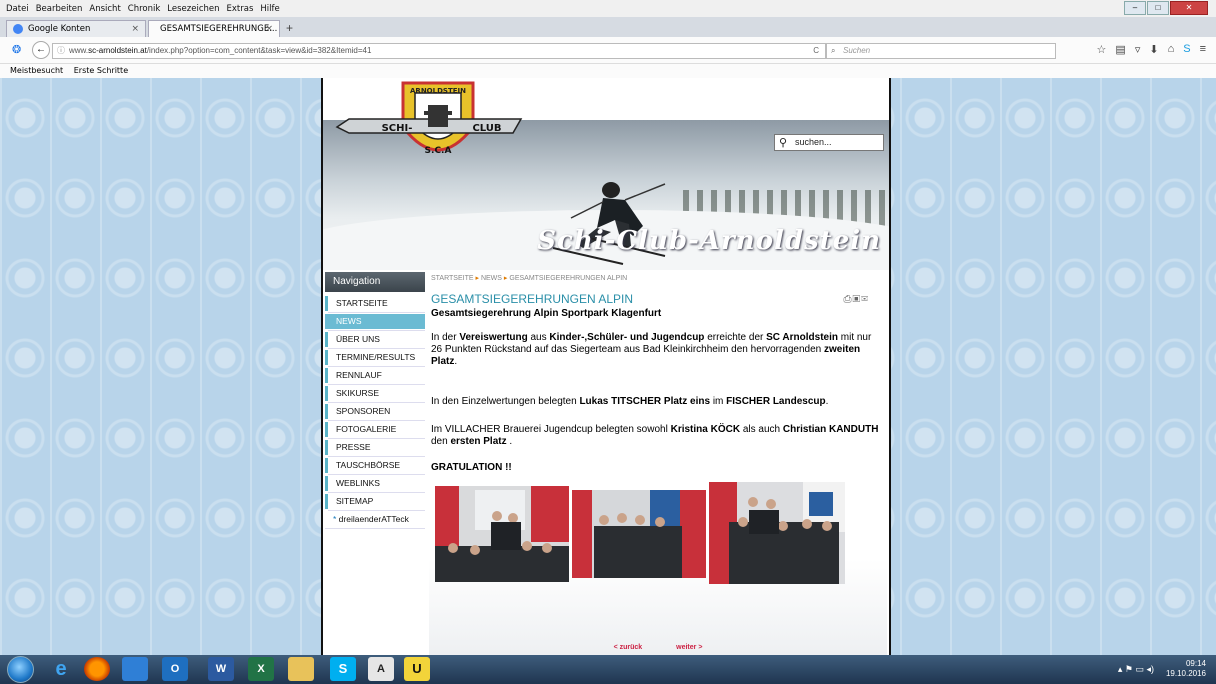 The height and width of the screenshot is (684, 1216). I want to click on outlook-icon: O, so click(175, 669).